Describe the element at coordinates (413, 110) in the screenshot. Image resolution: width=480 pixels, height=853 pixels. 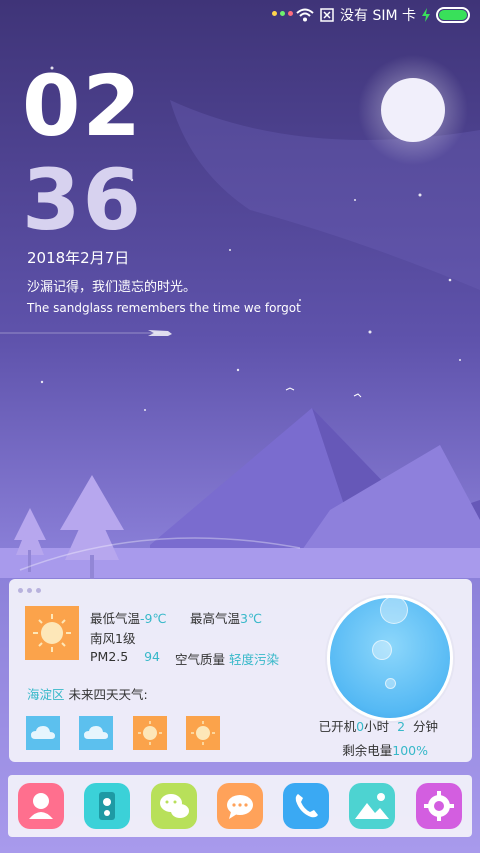
I see `moon` at that location.